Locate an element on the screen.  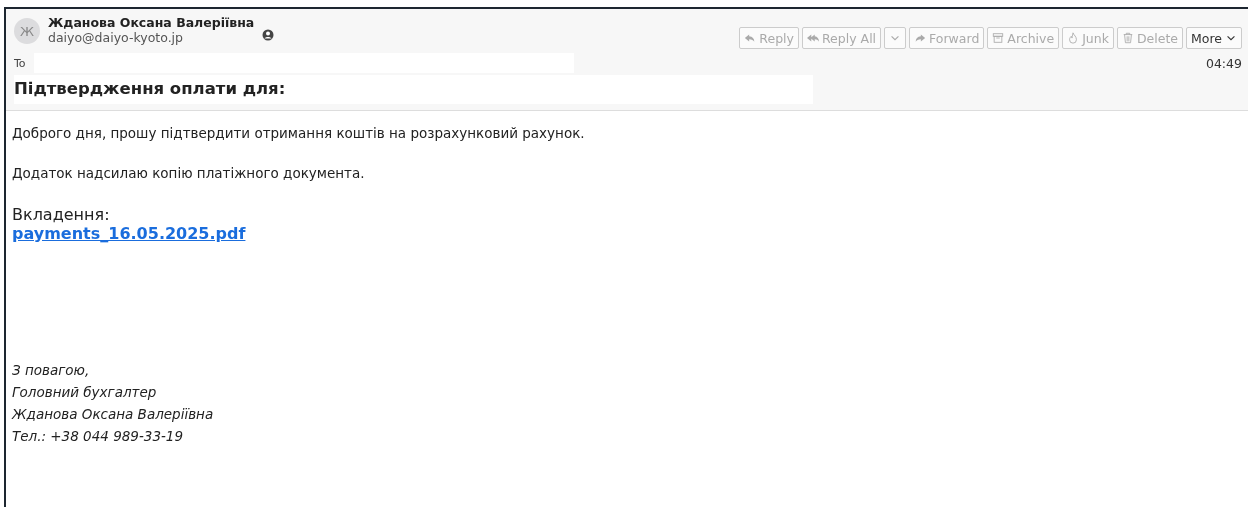
reply-arrow-icon is located at coordinates (750, 38).